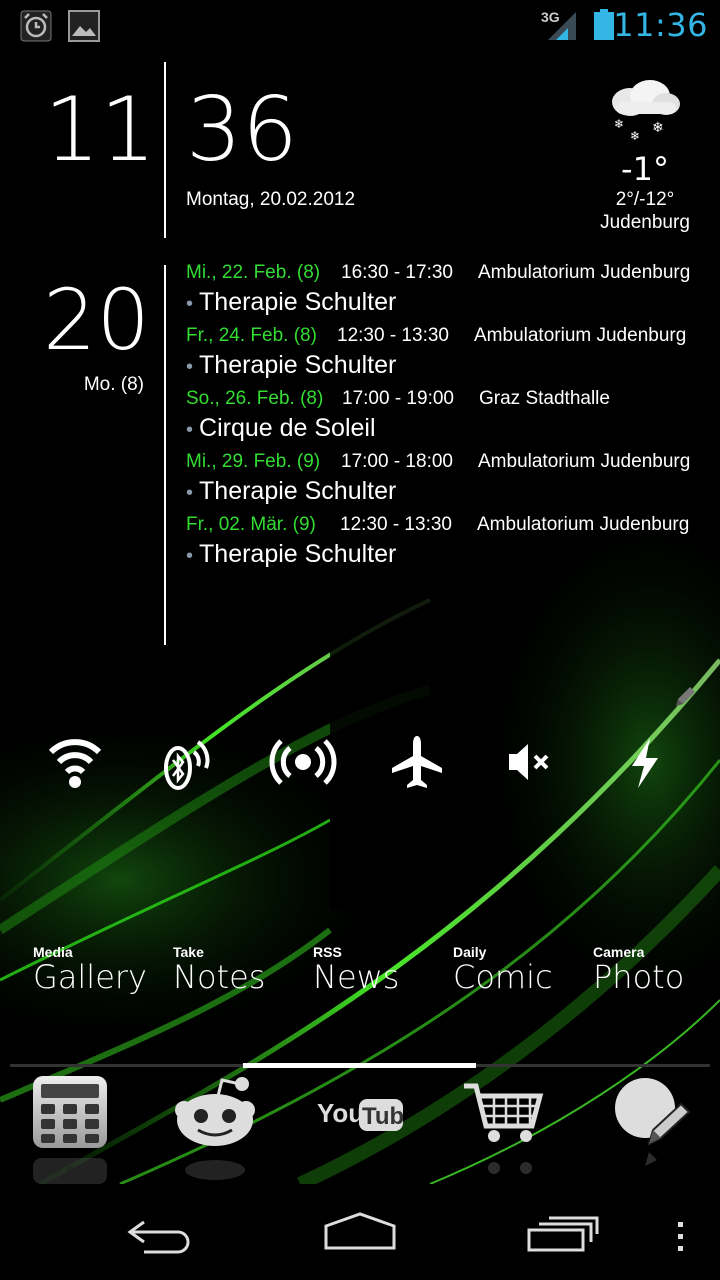 This screenshot has width=720, height=1280. Describe the element at coordinates (544, 398) in the screenshot. I see `event-location: Graz Stadthalle` at that location.